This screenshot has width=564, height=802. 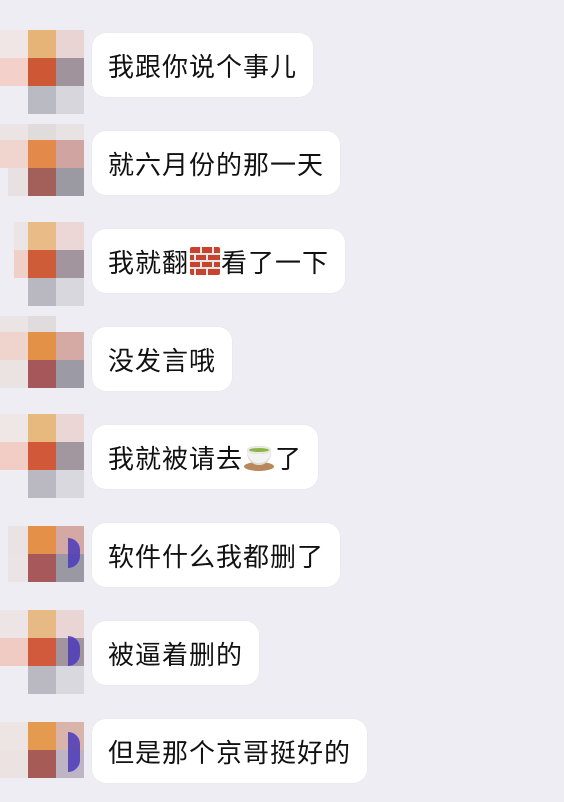 I want to click on message-bubble: 没发言哦, so click(x=162, y=359).